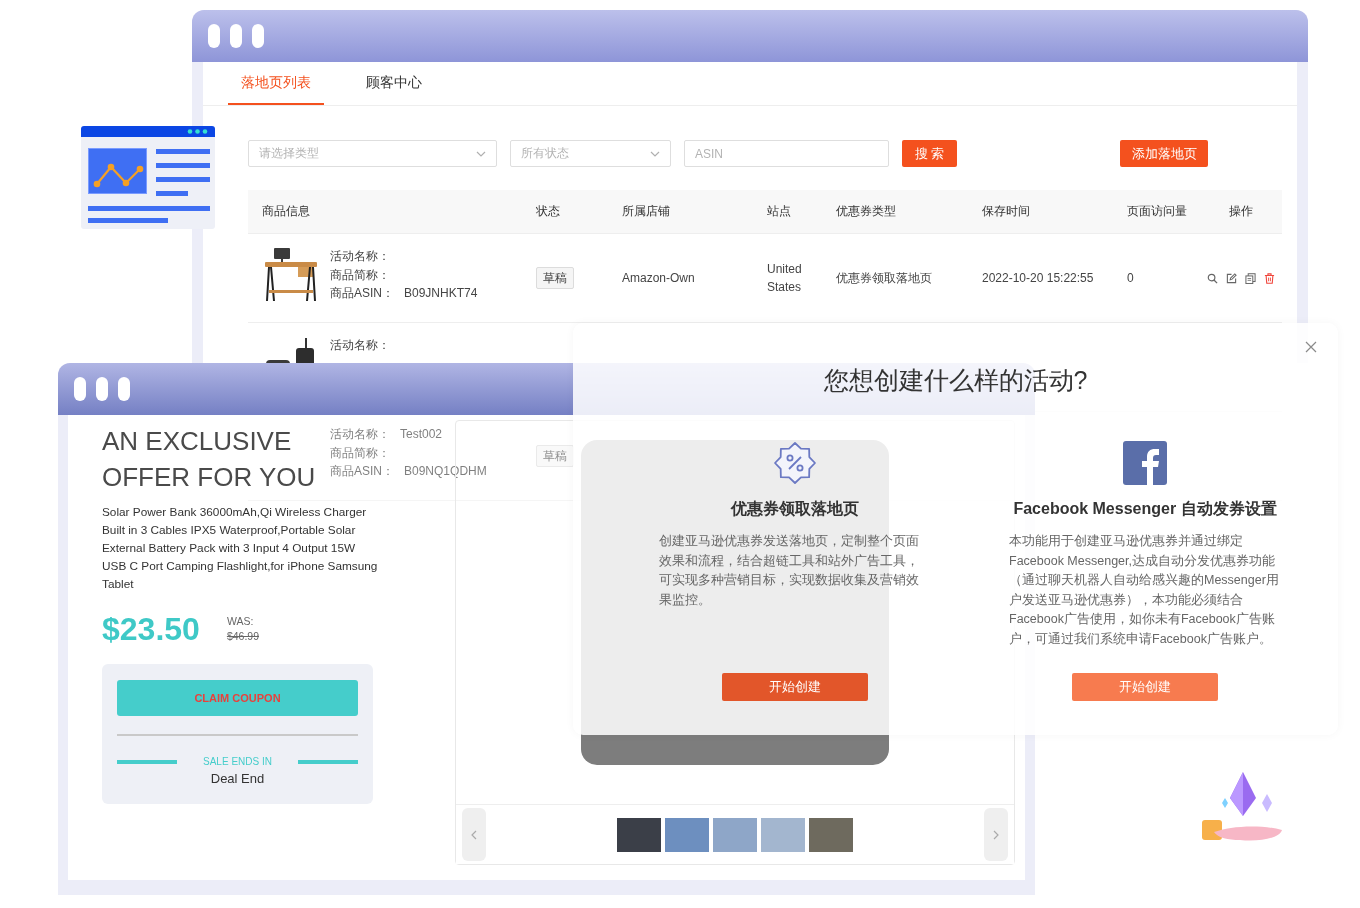 The image size is (1360, 908). I want to click on edit-icon, so click(1231, 278).